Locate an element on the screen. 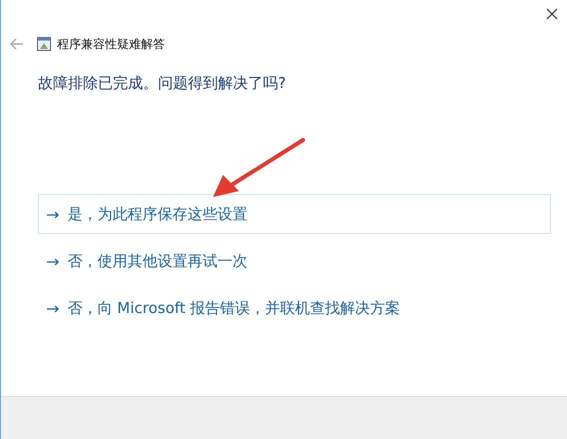 The height and width of the screenshot is (439, 567). app-window-icon is located at coordinates (44, 44).